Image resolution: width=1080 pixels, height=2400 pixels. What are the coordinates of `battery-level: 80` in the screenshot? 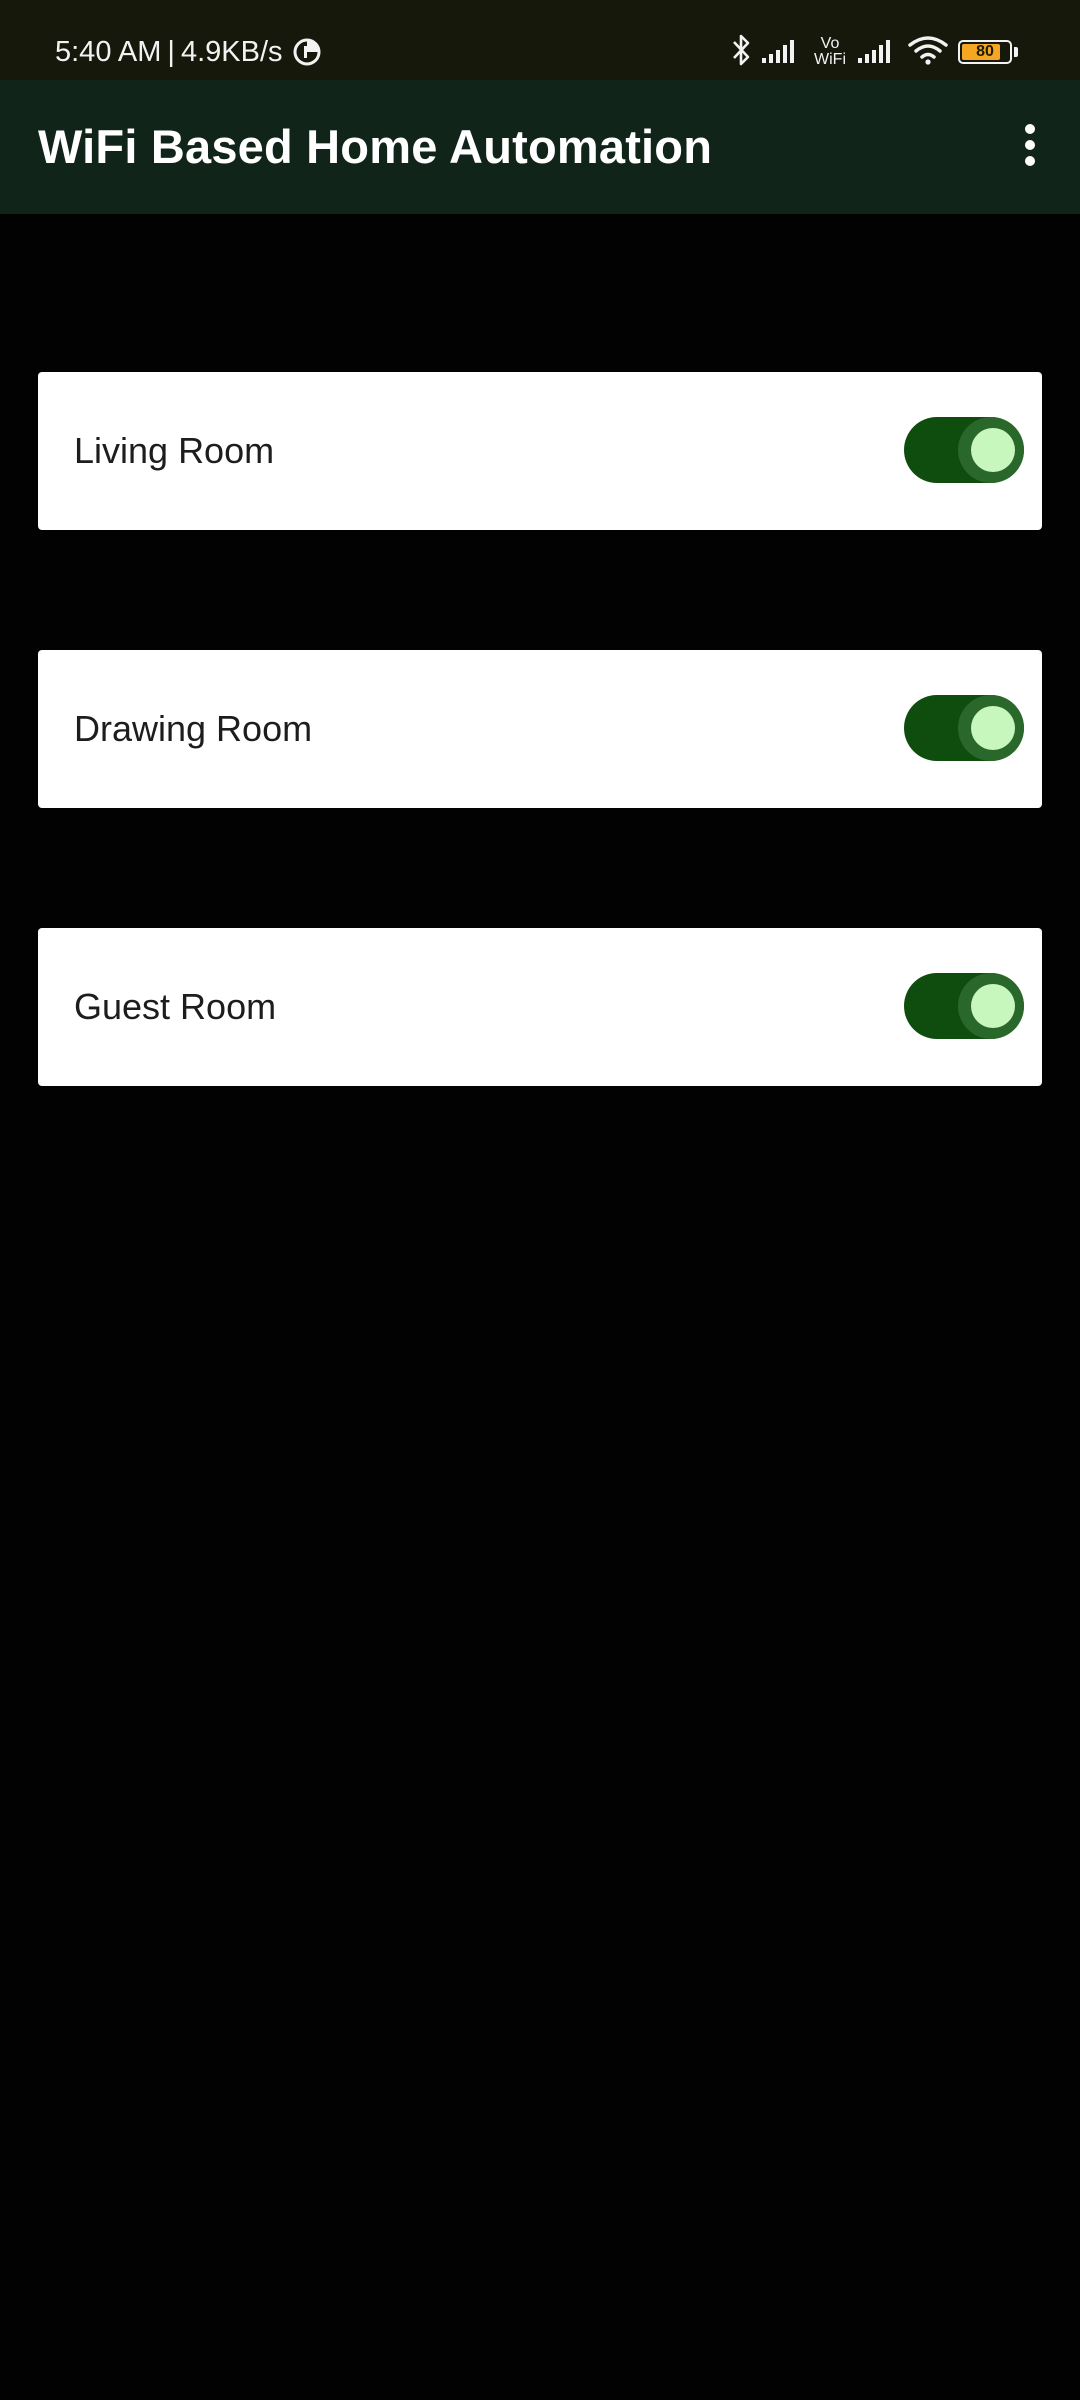 It's located at (985, 51).